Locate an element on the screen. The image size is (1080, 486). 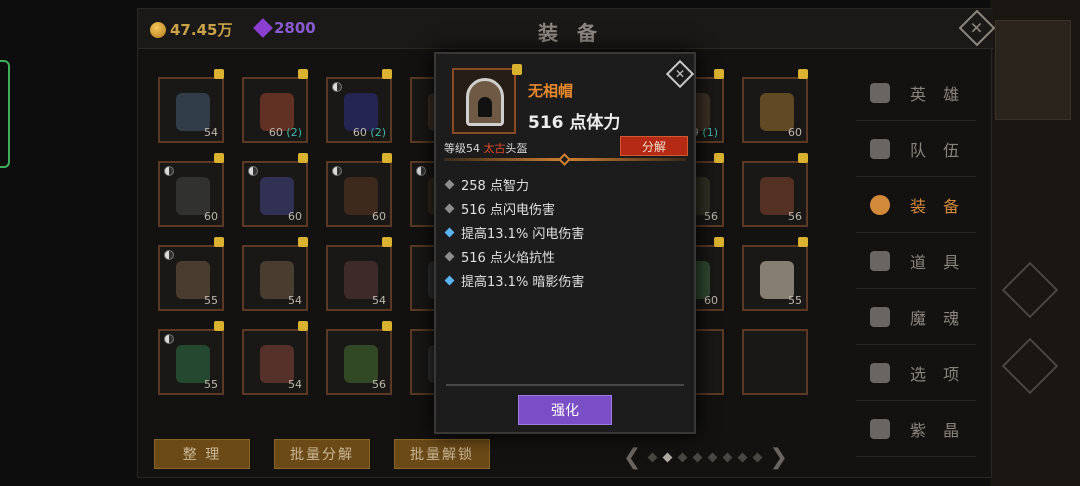
tooltip-close-button: ✕ is located at coordinates (680, 74).